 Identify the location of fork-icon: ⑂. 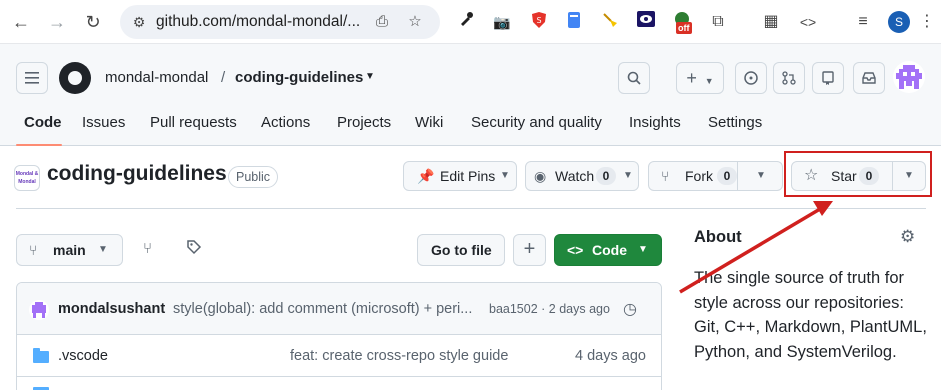
(665, 176).